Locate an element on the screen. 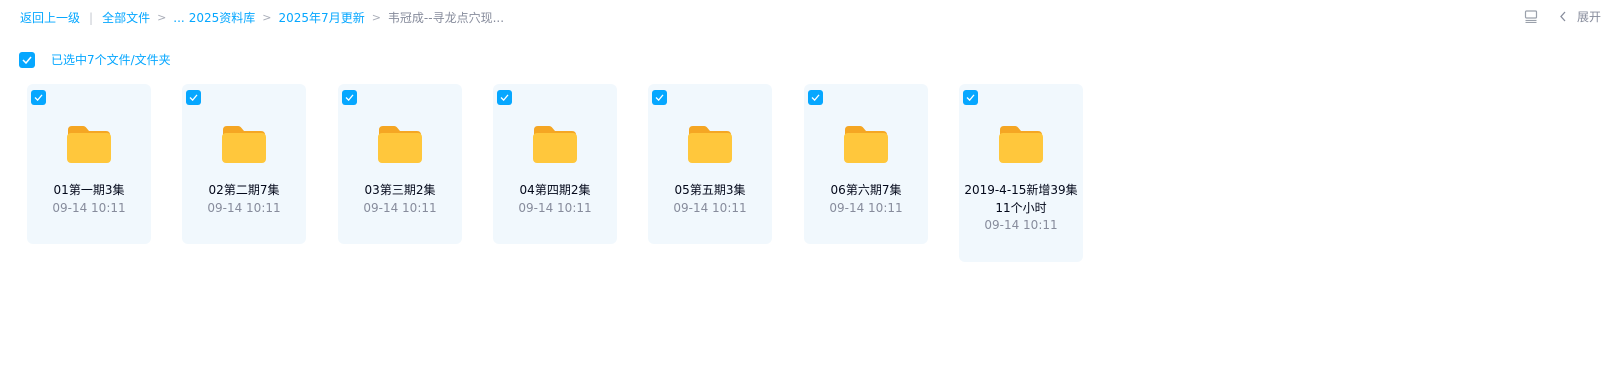 This screenshot has width=1615, height=365. folder-item: 02第二期7集 09-14 10:11 is located at coordinates (244, 164).